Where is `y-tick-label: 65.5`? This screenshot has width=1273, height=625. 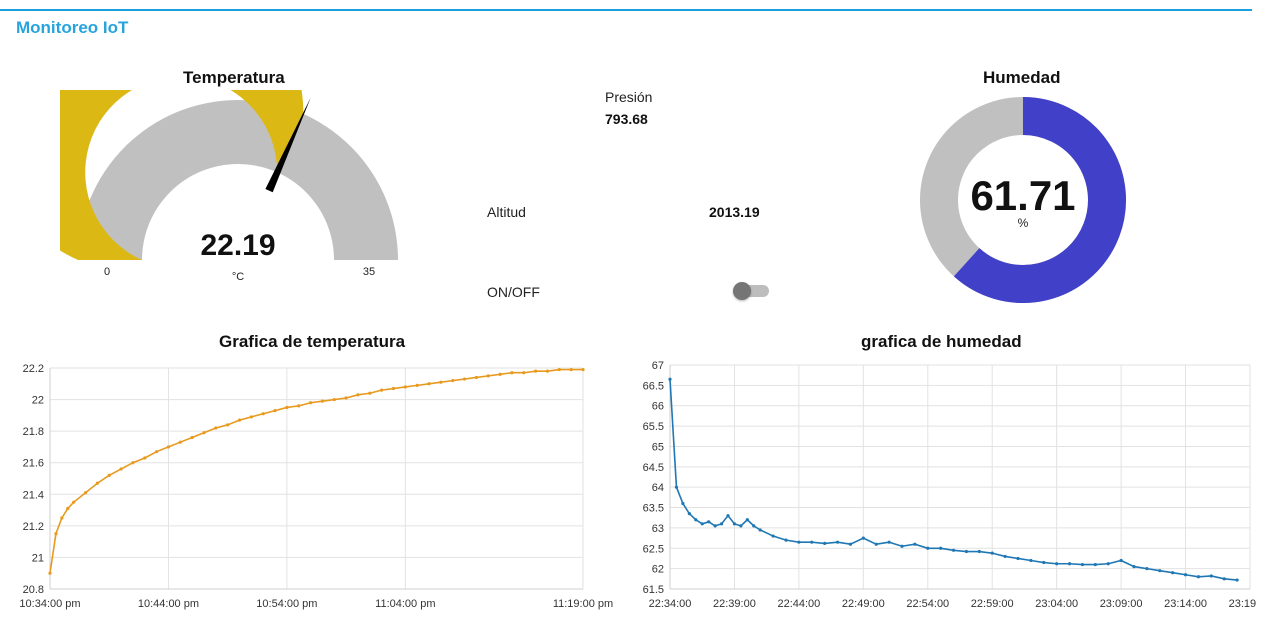 y-tick-label: 65.5 is located at coordinates (653, 427).